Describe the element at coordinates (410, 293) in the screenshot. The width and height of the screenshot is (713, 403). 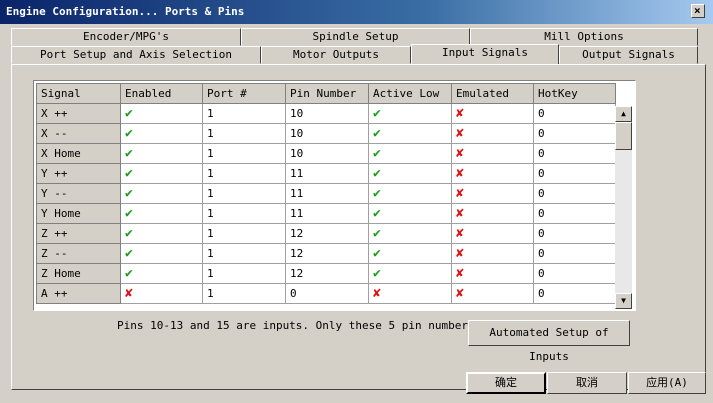
I see `active-low-cell: ✘` at that location.